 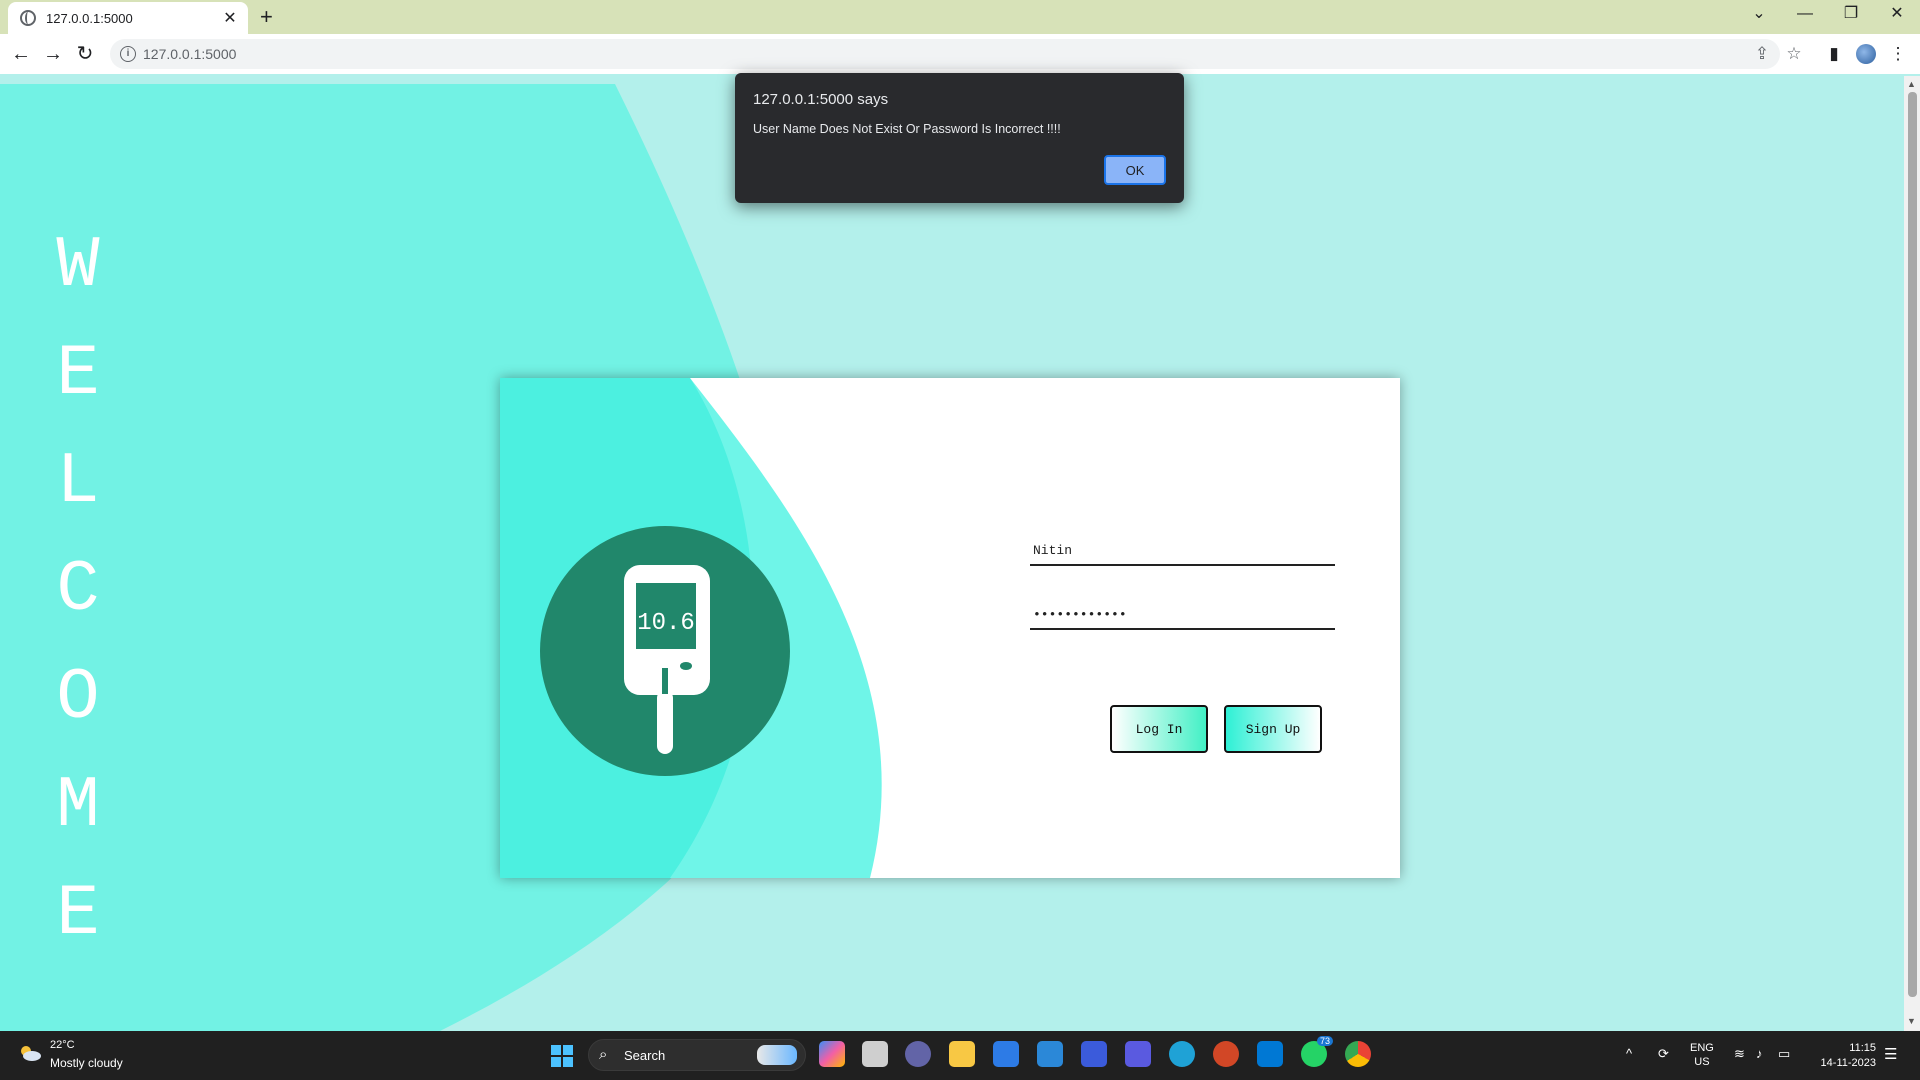 I want to click on media-player-icon, so click(x=1138, y=1054).